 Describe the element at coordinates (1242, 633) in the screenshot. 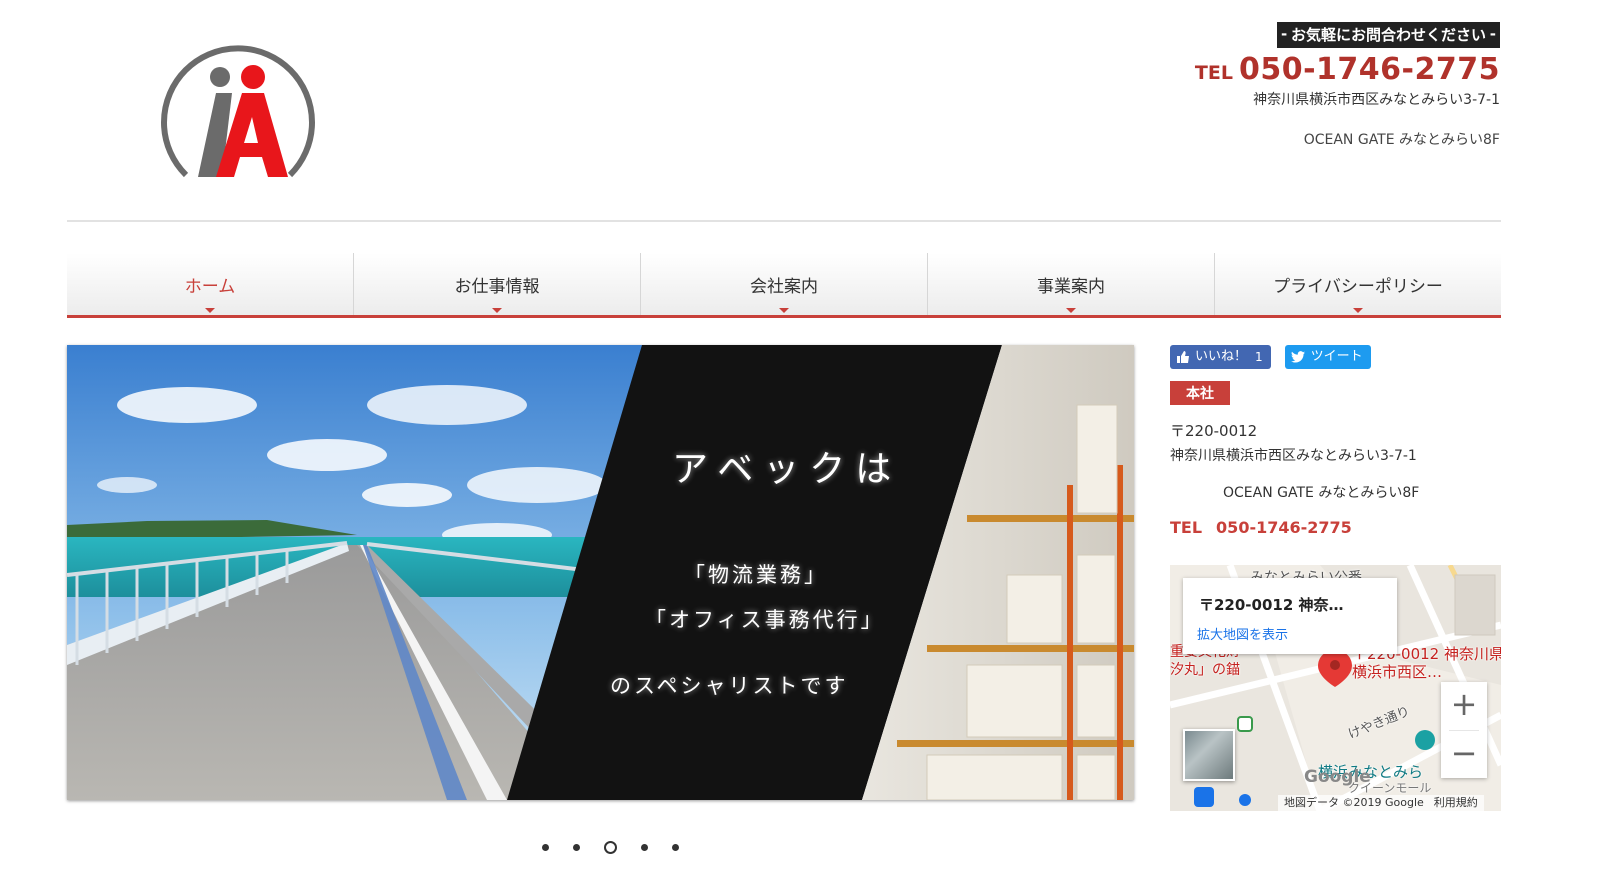

I see `map-enlarge-link: 拡大地図を表示` at that location.